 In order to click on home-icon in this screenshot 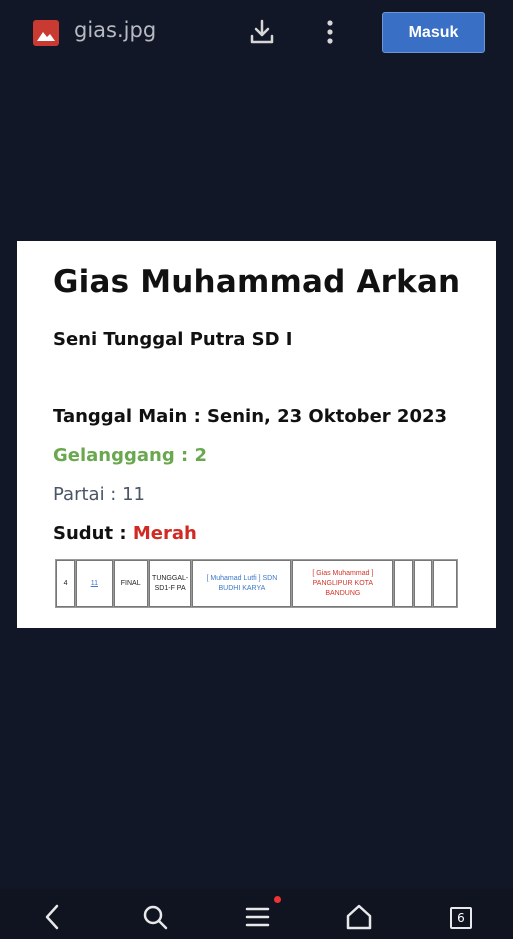, I will do `click(359, 917)`.